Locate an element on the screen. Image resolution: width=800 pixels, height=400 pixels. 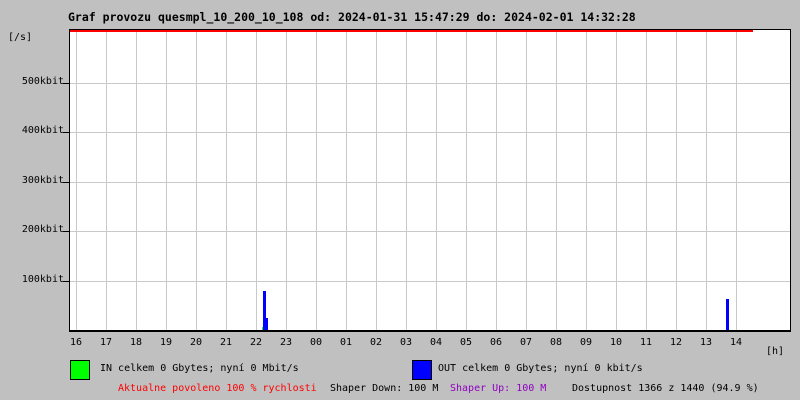
x-tick-label: 01 is located at coordinates (346, 342).